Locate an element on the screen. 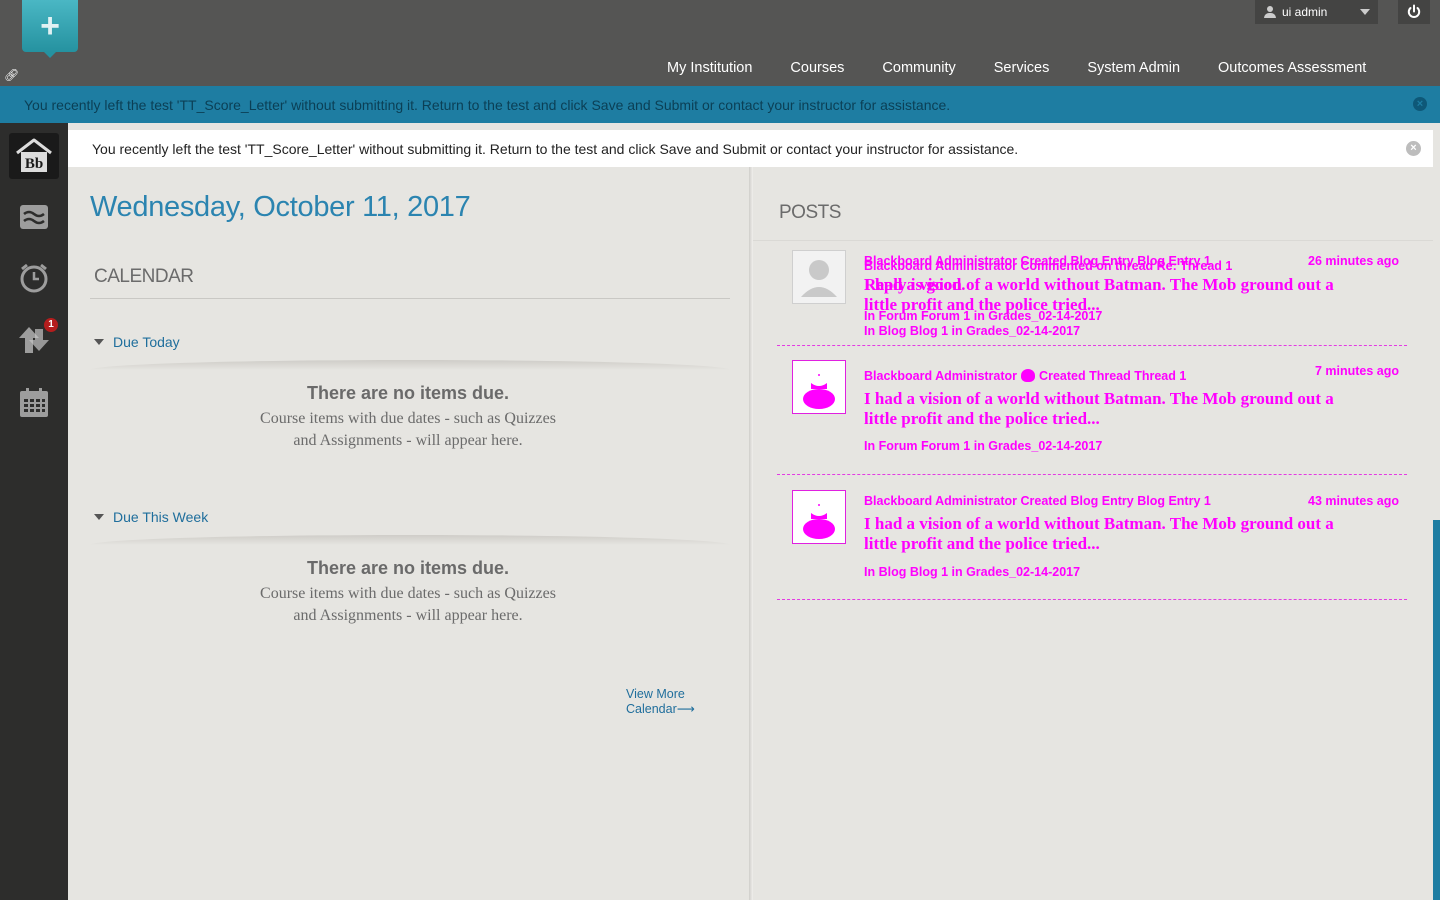 The width and height of the screenshot is (1440, 900). date-heading: Wednesday, October 11, 2017 is located at coordinates (280, 207).